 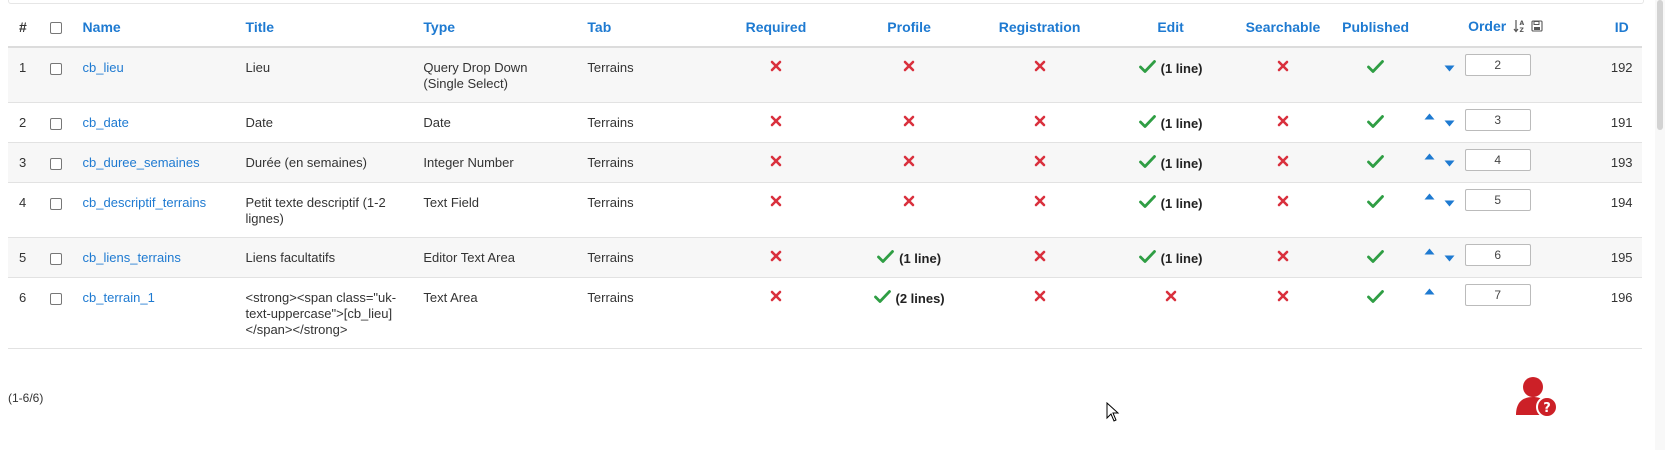 I want to click on title-text: Petit texte descriptif (1-2 lignes), so click(x=315, y=210).